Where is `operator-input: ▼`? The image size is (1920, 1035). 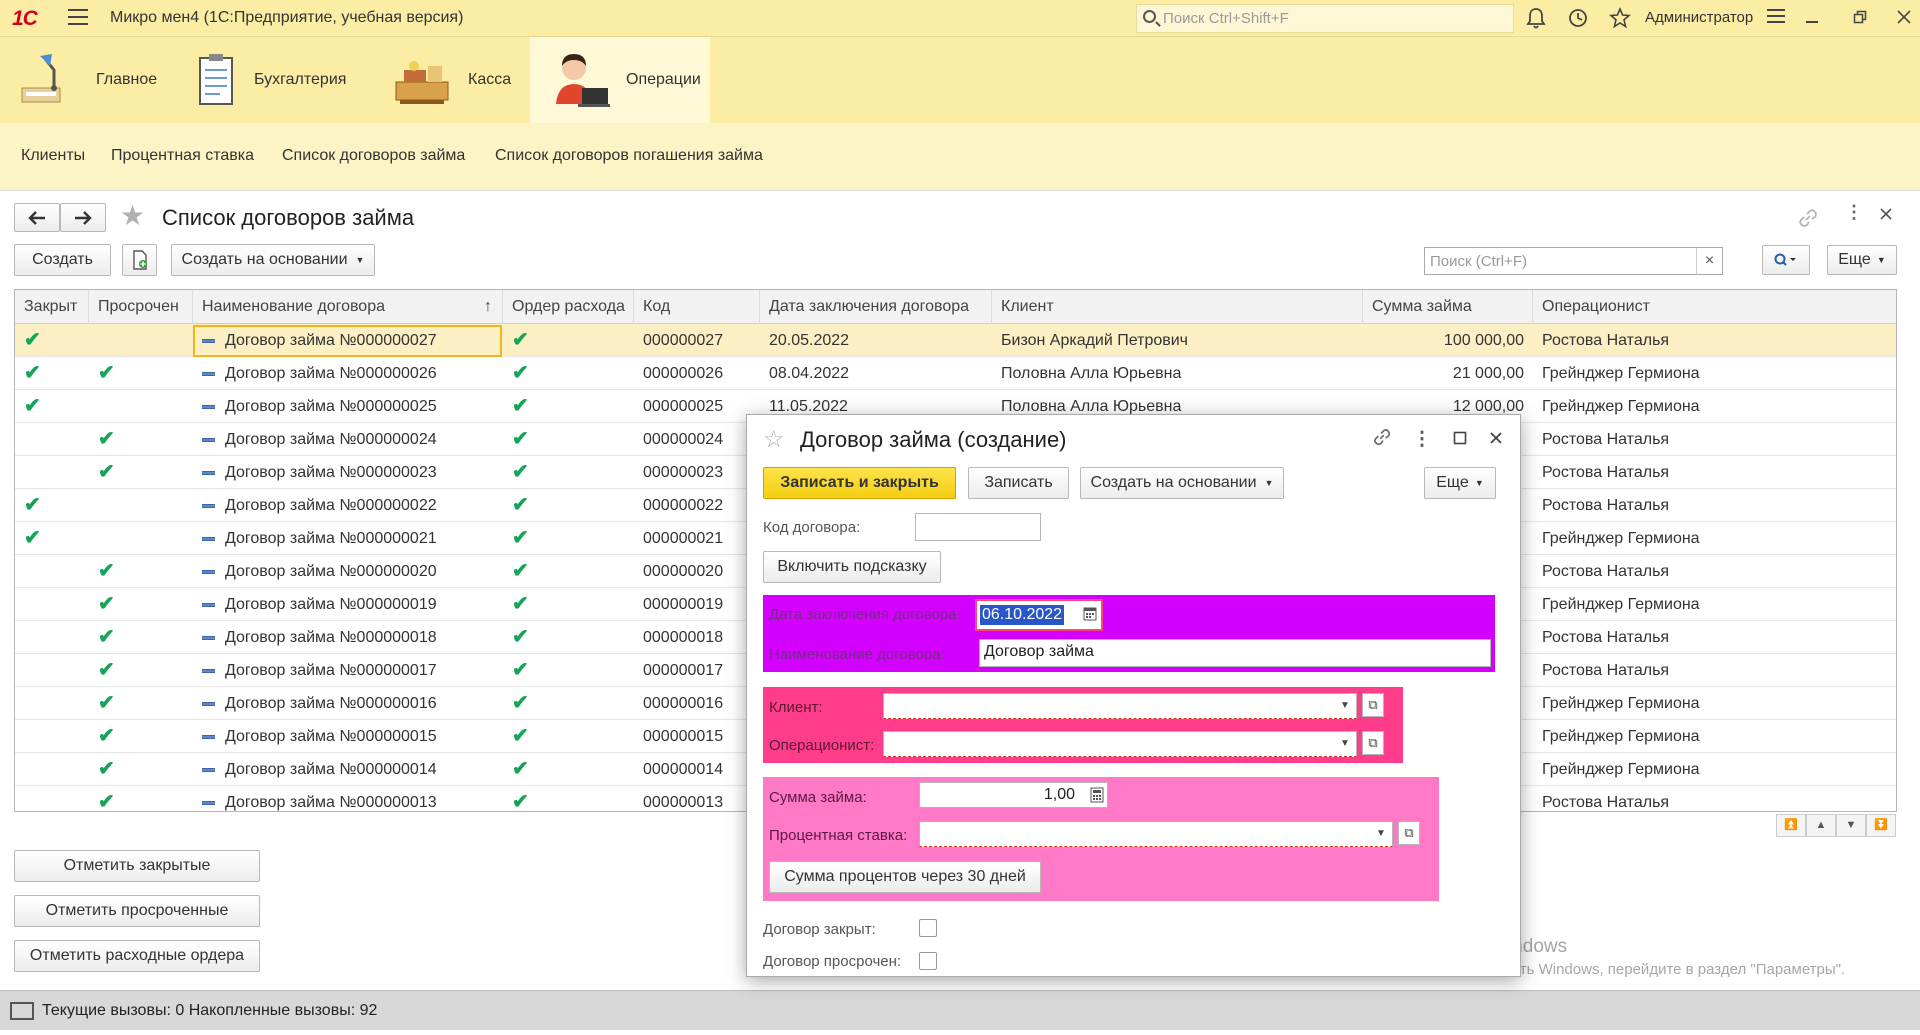 operator-input: ▼ is located at coordinates (1120, 744).